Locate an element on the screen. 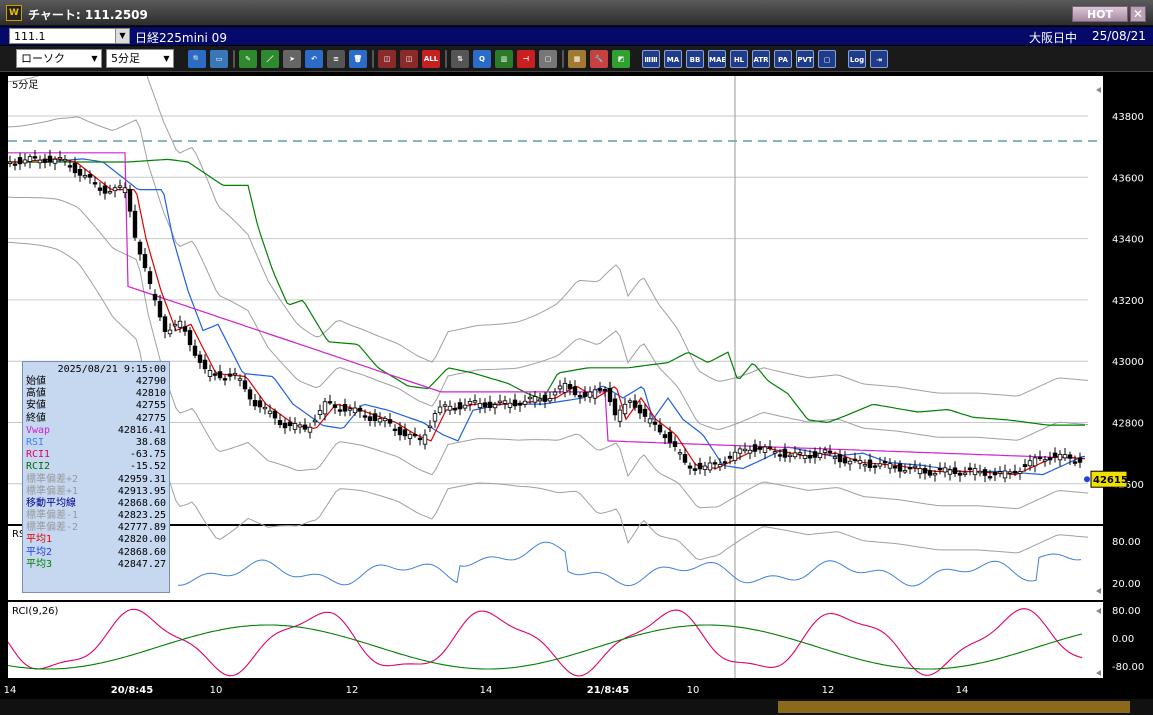 This screenshot has height=715, width=1153. close-icon: ✕ is located at coordinates (1138, 14).